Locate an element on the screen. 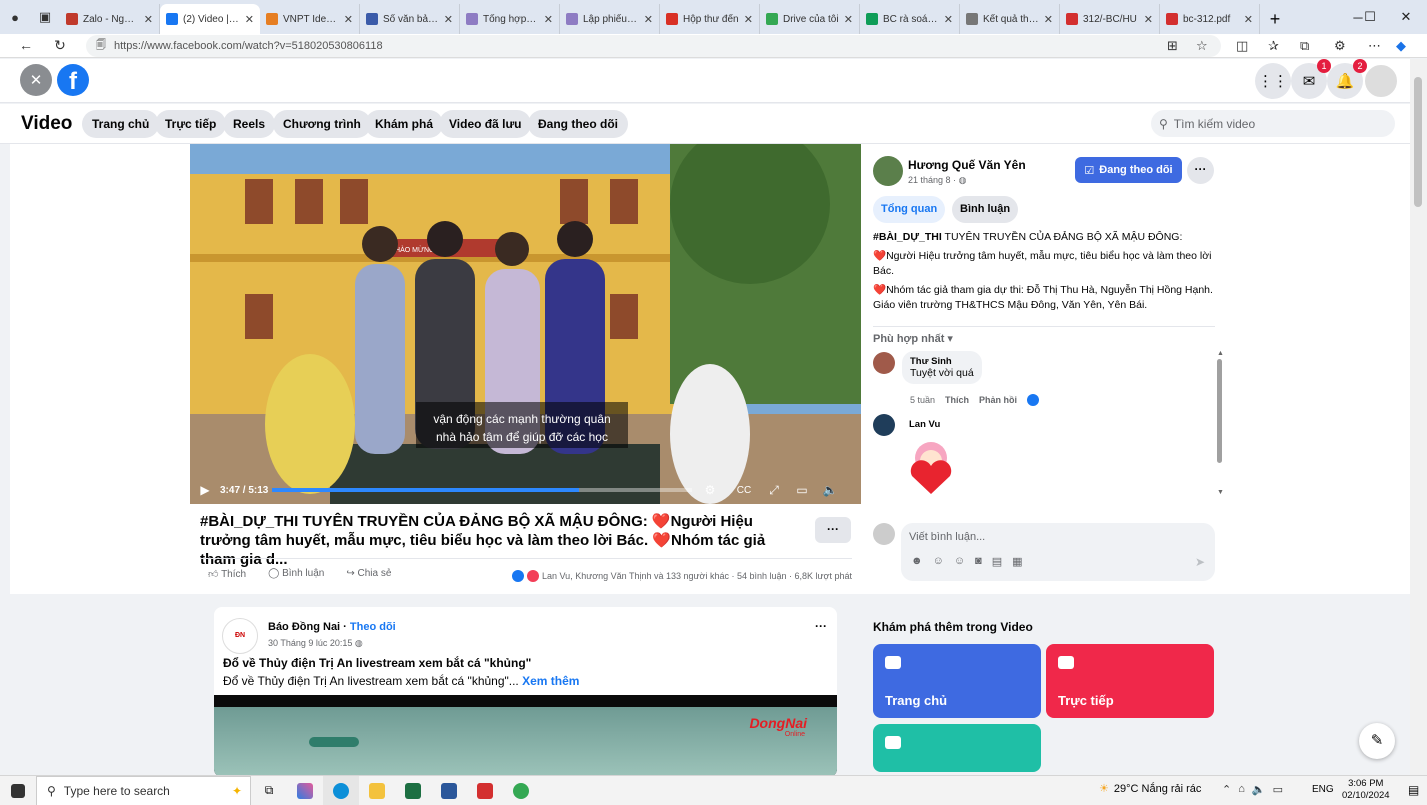 The image size is (1427, 805). excel-icon is located at coordinates (413, 790).